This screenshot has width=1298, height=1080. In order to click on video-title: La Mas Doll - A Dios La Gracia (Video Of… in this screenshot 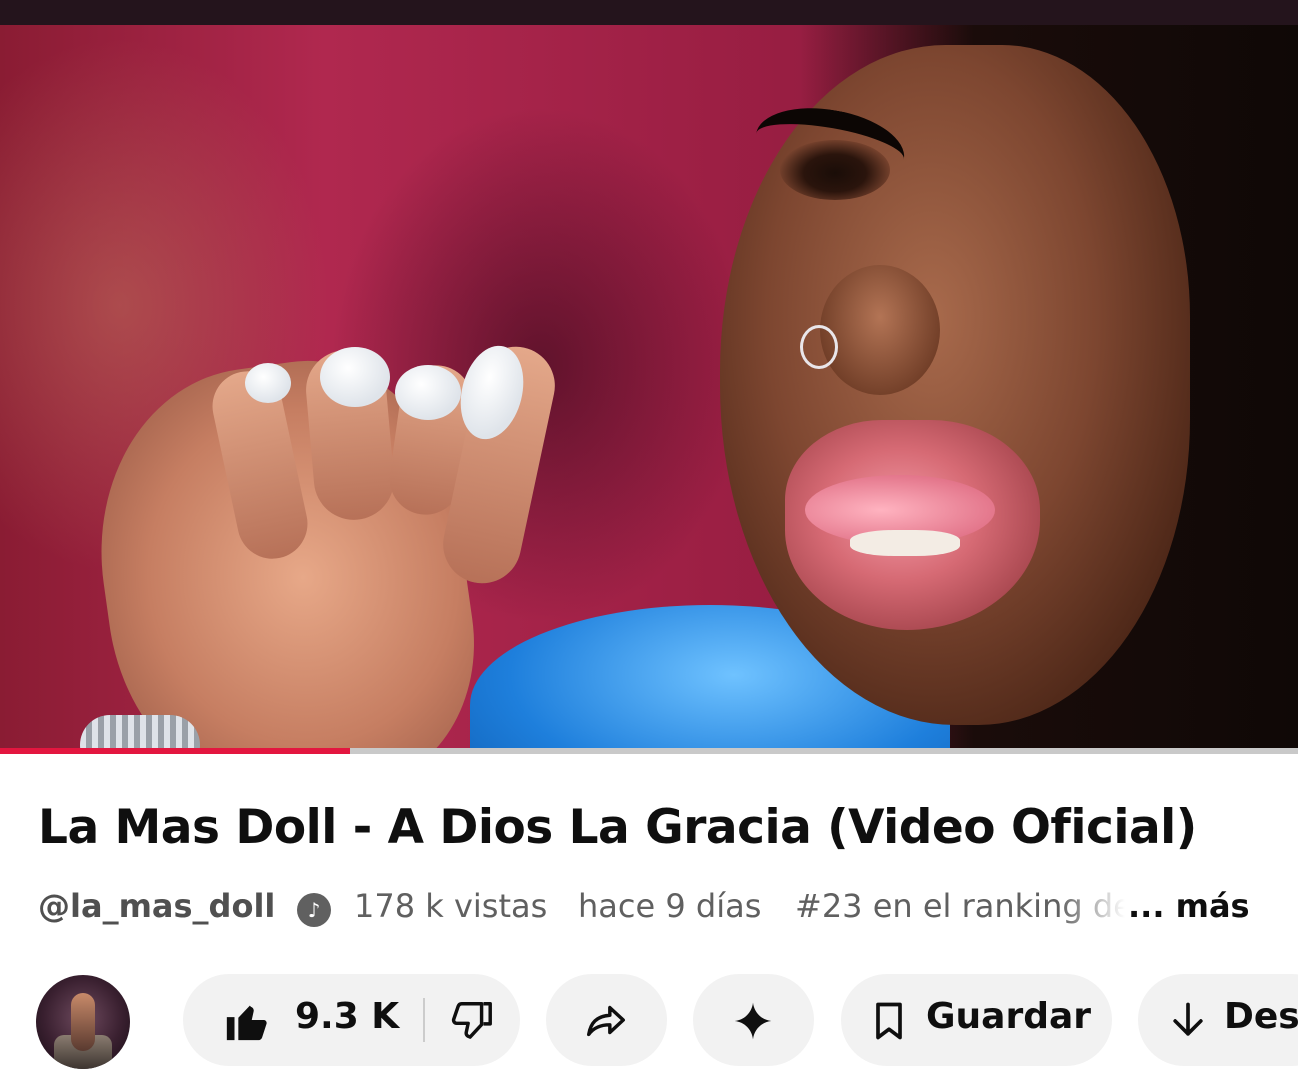, I will do `click(617, 827)`.